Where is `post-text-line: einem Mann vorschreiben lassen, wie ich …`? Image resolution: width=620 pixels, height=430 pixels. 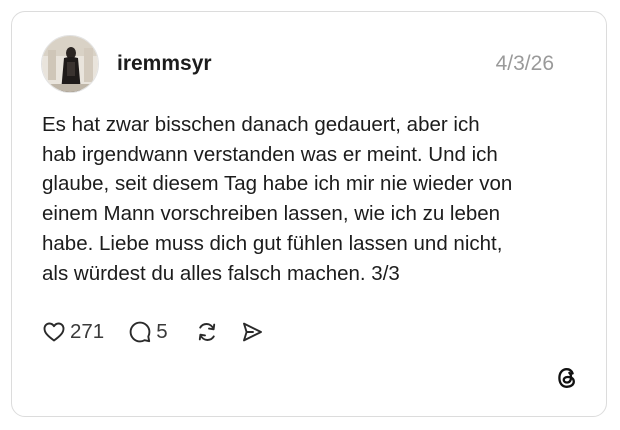 post-text-line: einem Mann vorschreiben lassen, wie ich … is located at coordinates (271, 214).